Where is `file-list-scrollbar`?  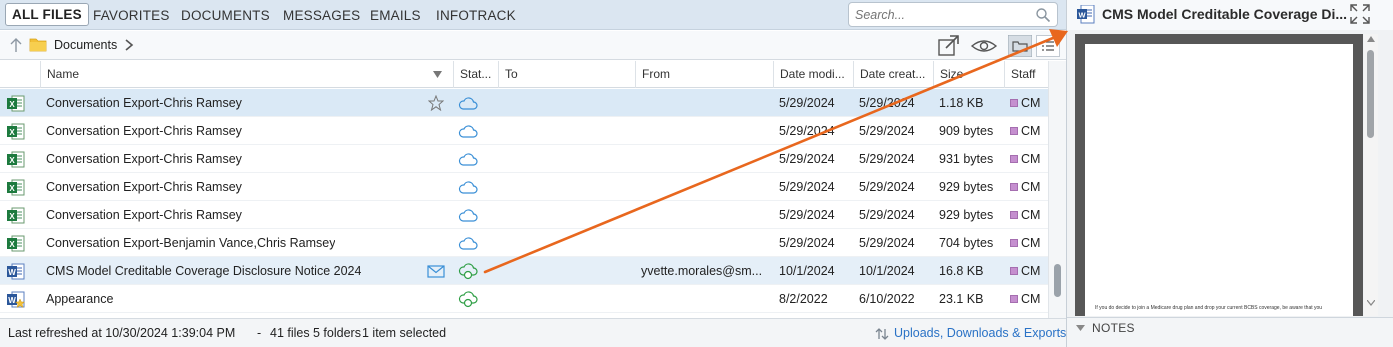 file-list-scrollbar is located at coordinates (1057, 189).